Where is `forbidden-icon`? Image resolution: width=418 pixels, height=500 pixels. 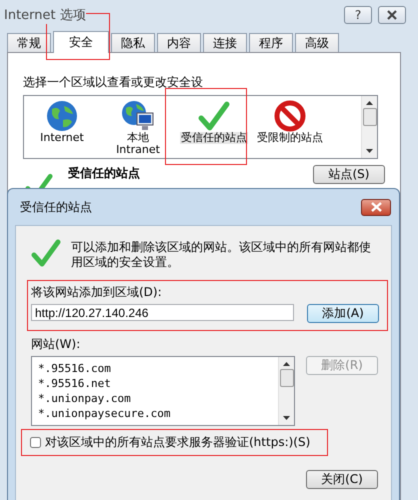
forbidden-icon is located at coordinates (290, 116).